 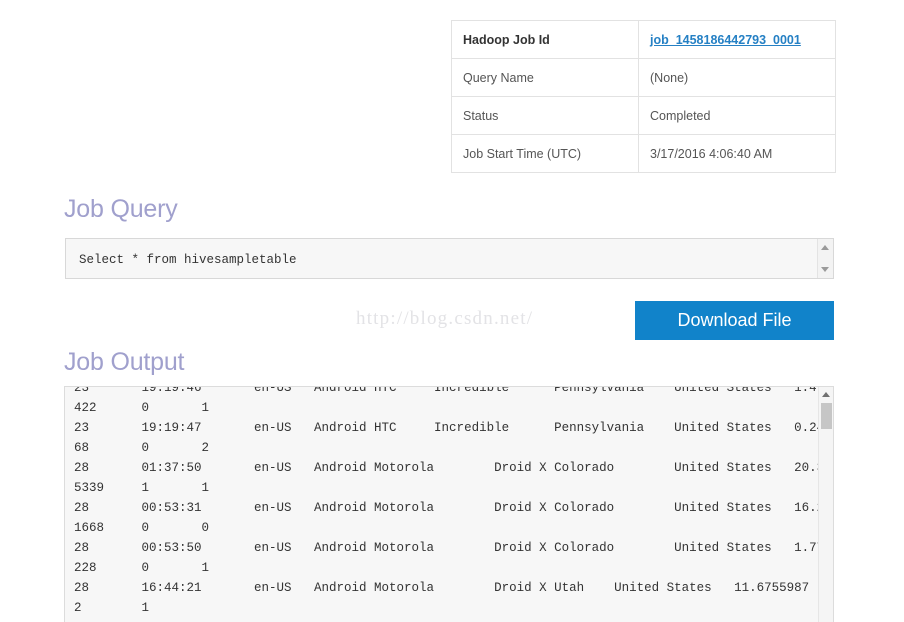 What do you see at coordinates (680, 115) in the screenshot?
I see `status-value: Completed` at bounding box center [680, 115].